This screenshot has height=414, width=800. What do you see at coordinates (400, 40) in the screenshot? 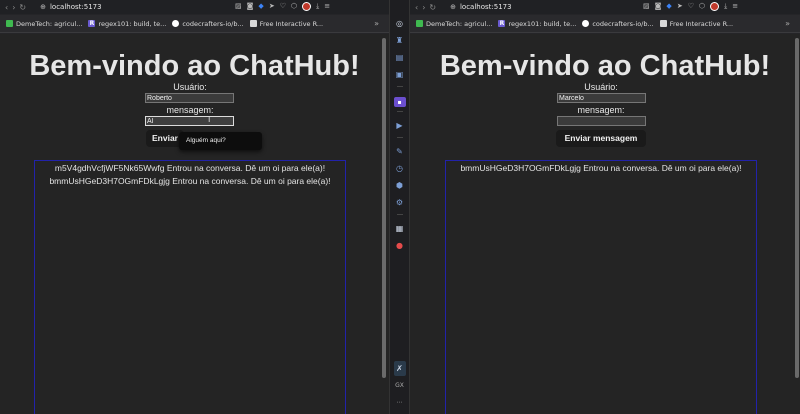
I see `lighthouse-icon: ♜` at bounding box center [400, 40].